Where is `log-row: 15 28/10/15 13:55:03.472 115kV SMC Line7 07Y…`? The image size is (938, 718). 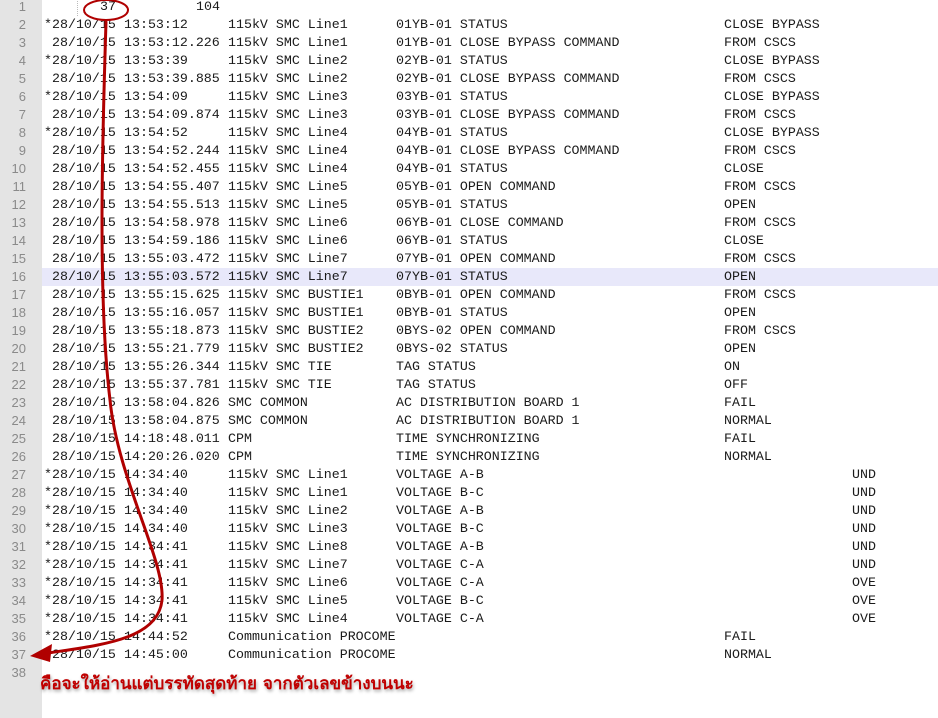
log-row: 15 28/10/15 13:55:03.472 115kV SMC Line7 07Y… is located at coordinates (469, 259).